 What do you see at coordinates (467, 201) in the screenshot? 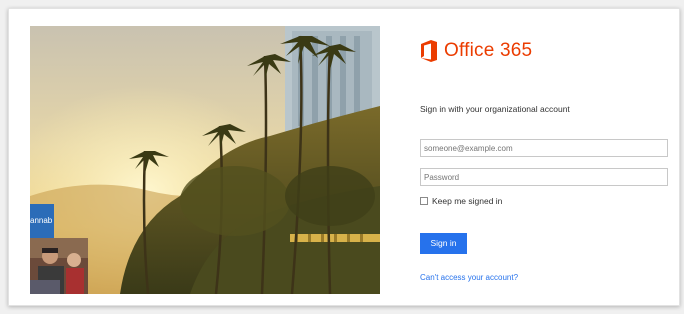
I see `keep-signed-in-label: Keep me signed in` at bounding box center [467, 201].